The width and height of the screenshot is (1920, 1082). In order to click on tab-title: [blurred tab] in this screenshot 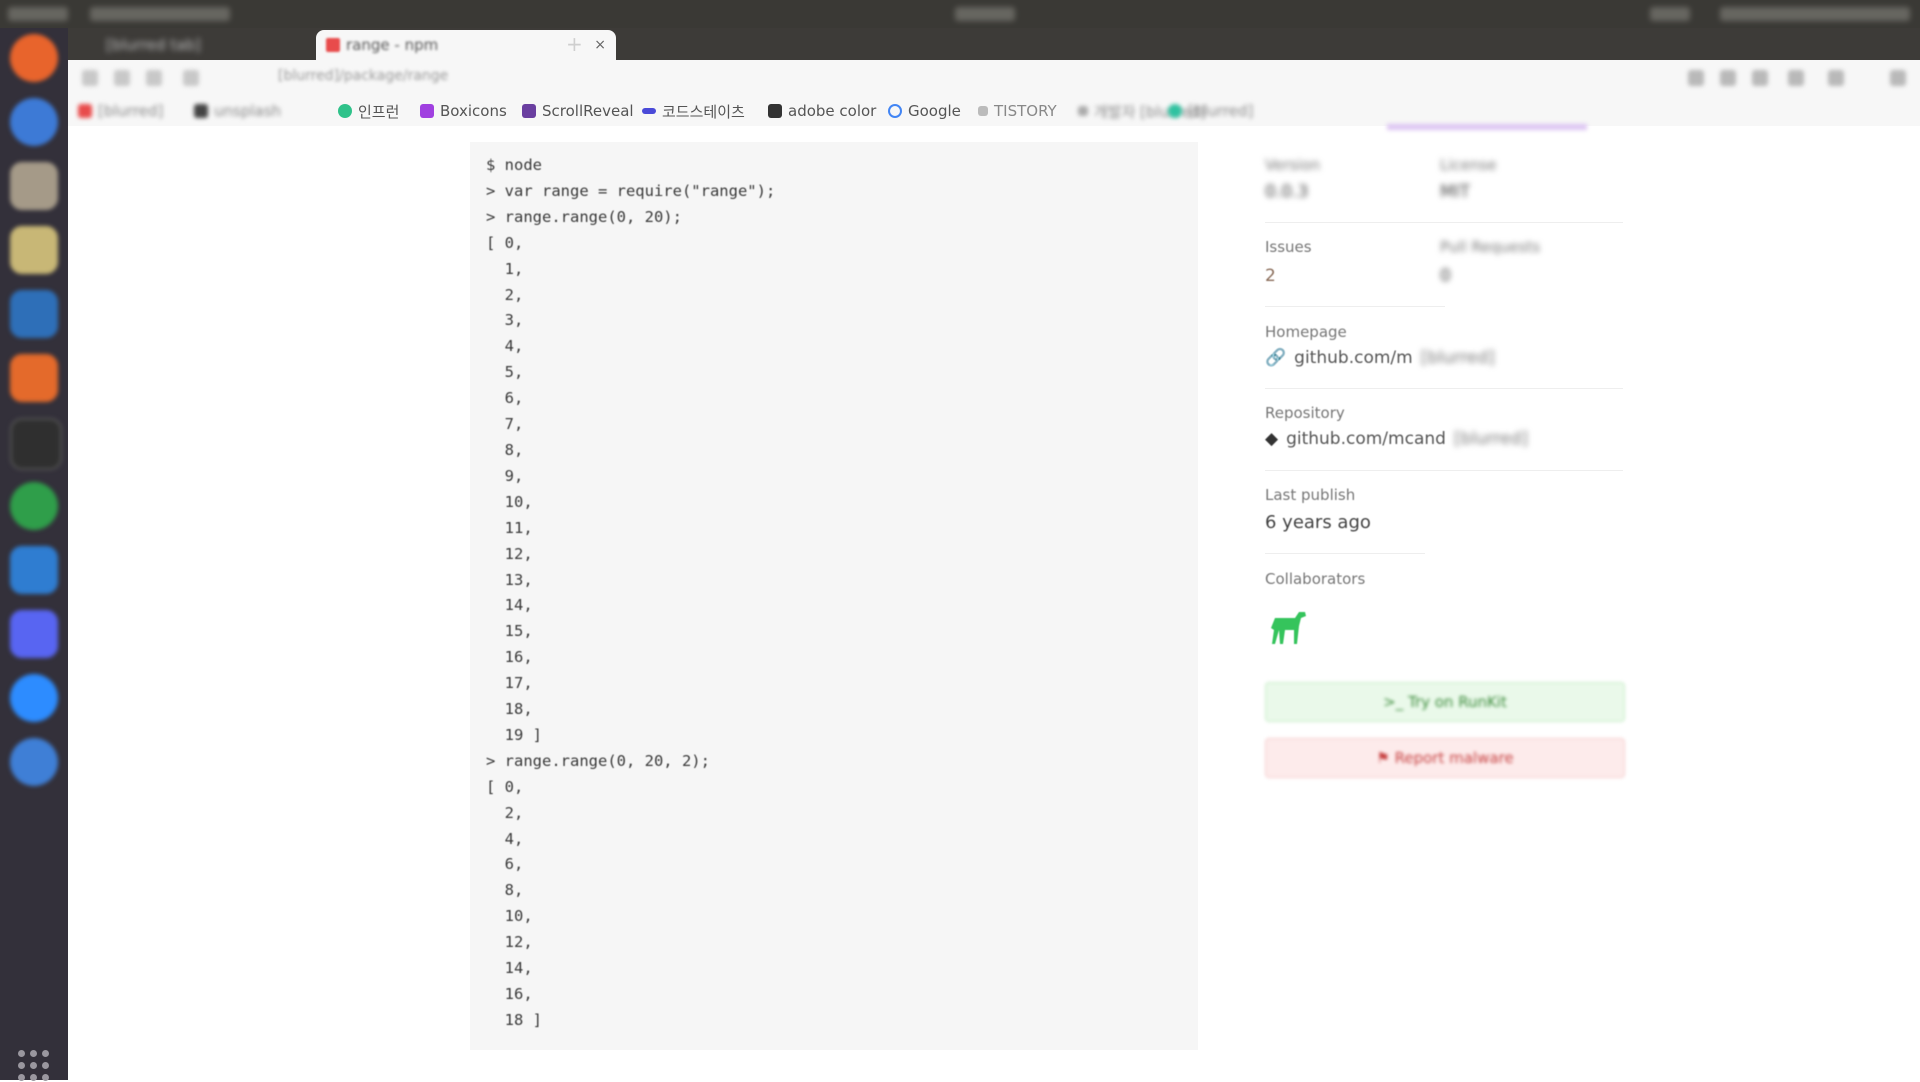, I will do `click(153, 45)`.